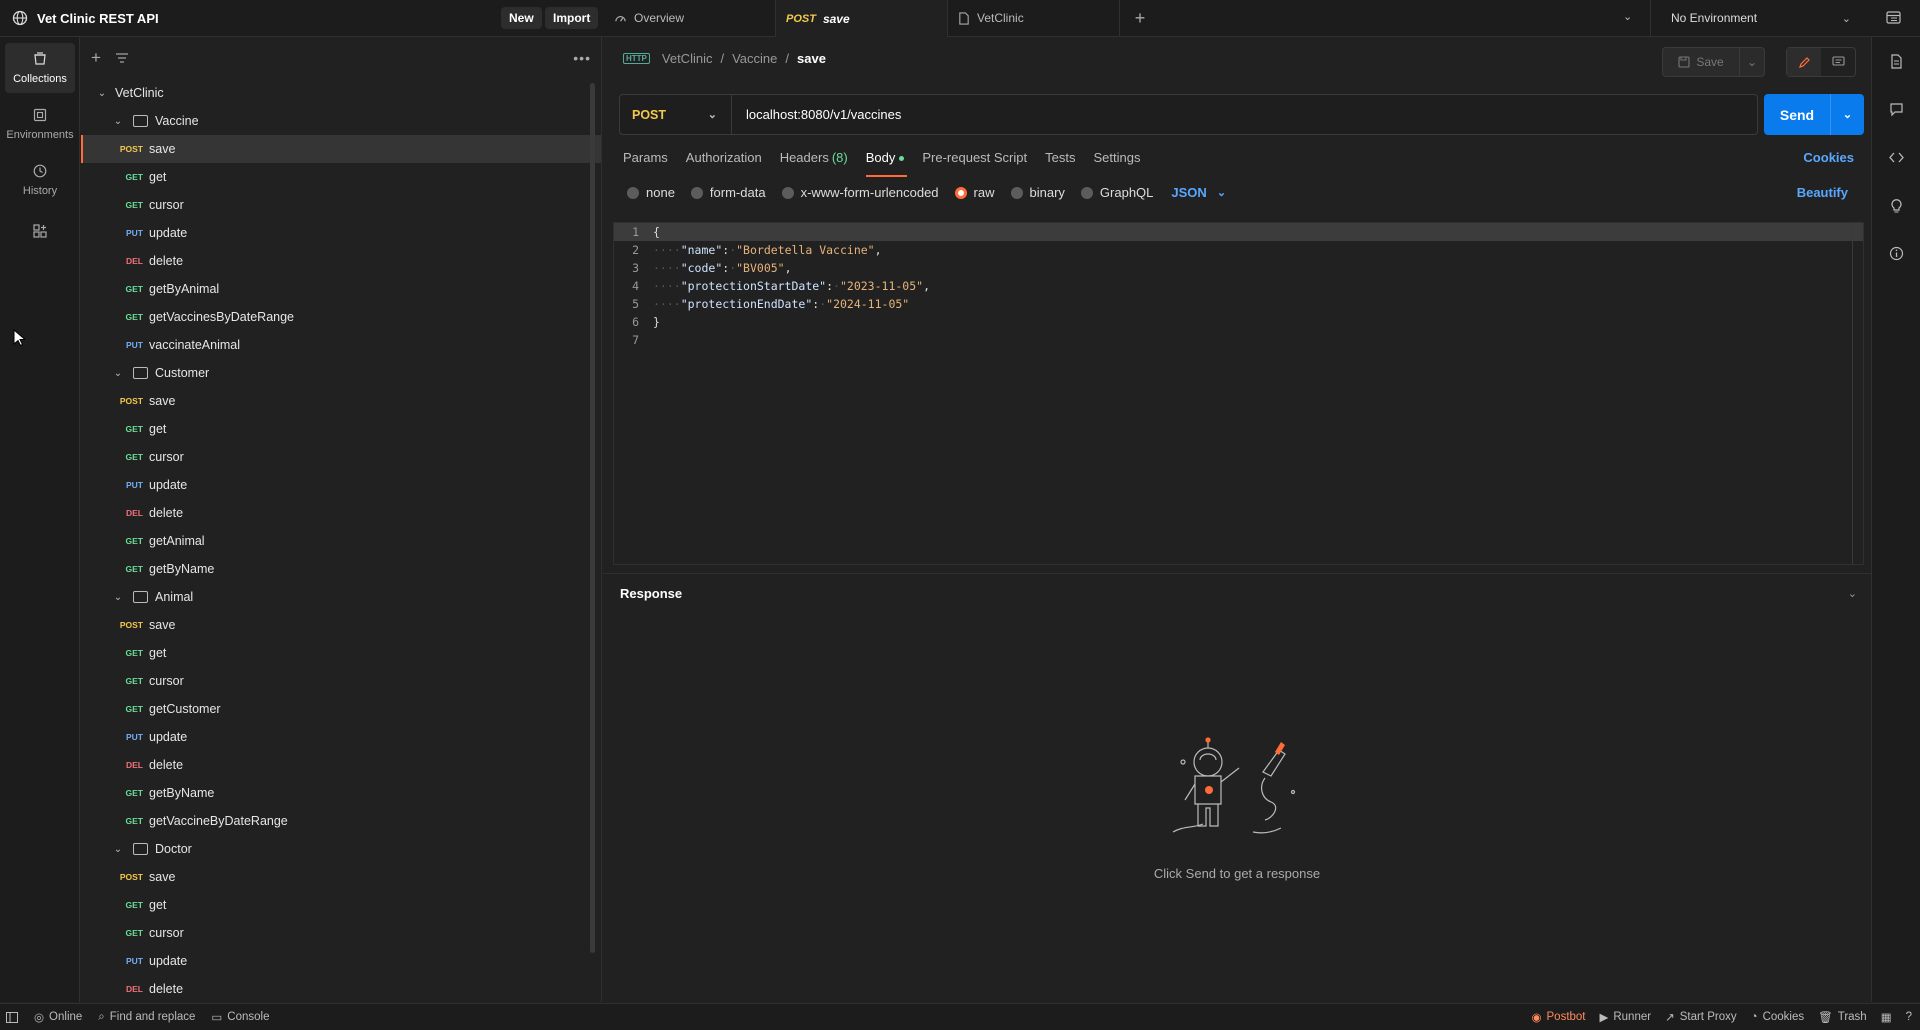 The width and height of the screenshot is (1920, 1030). I want to click on radio-form-data: form-data, so click(728, 192).